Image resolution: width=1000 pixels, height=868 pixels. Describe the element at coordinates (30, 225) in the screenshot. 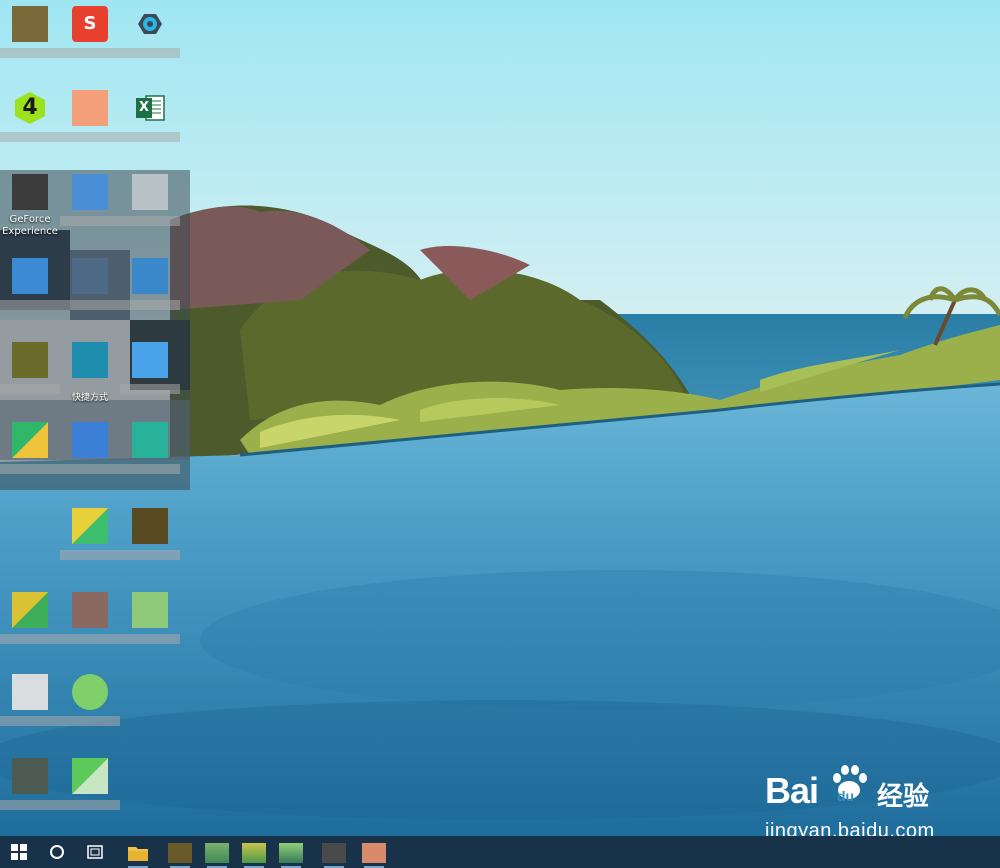

I see `icon-label: GeForce Experience` at that location.